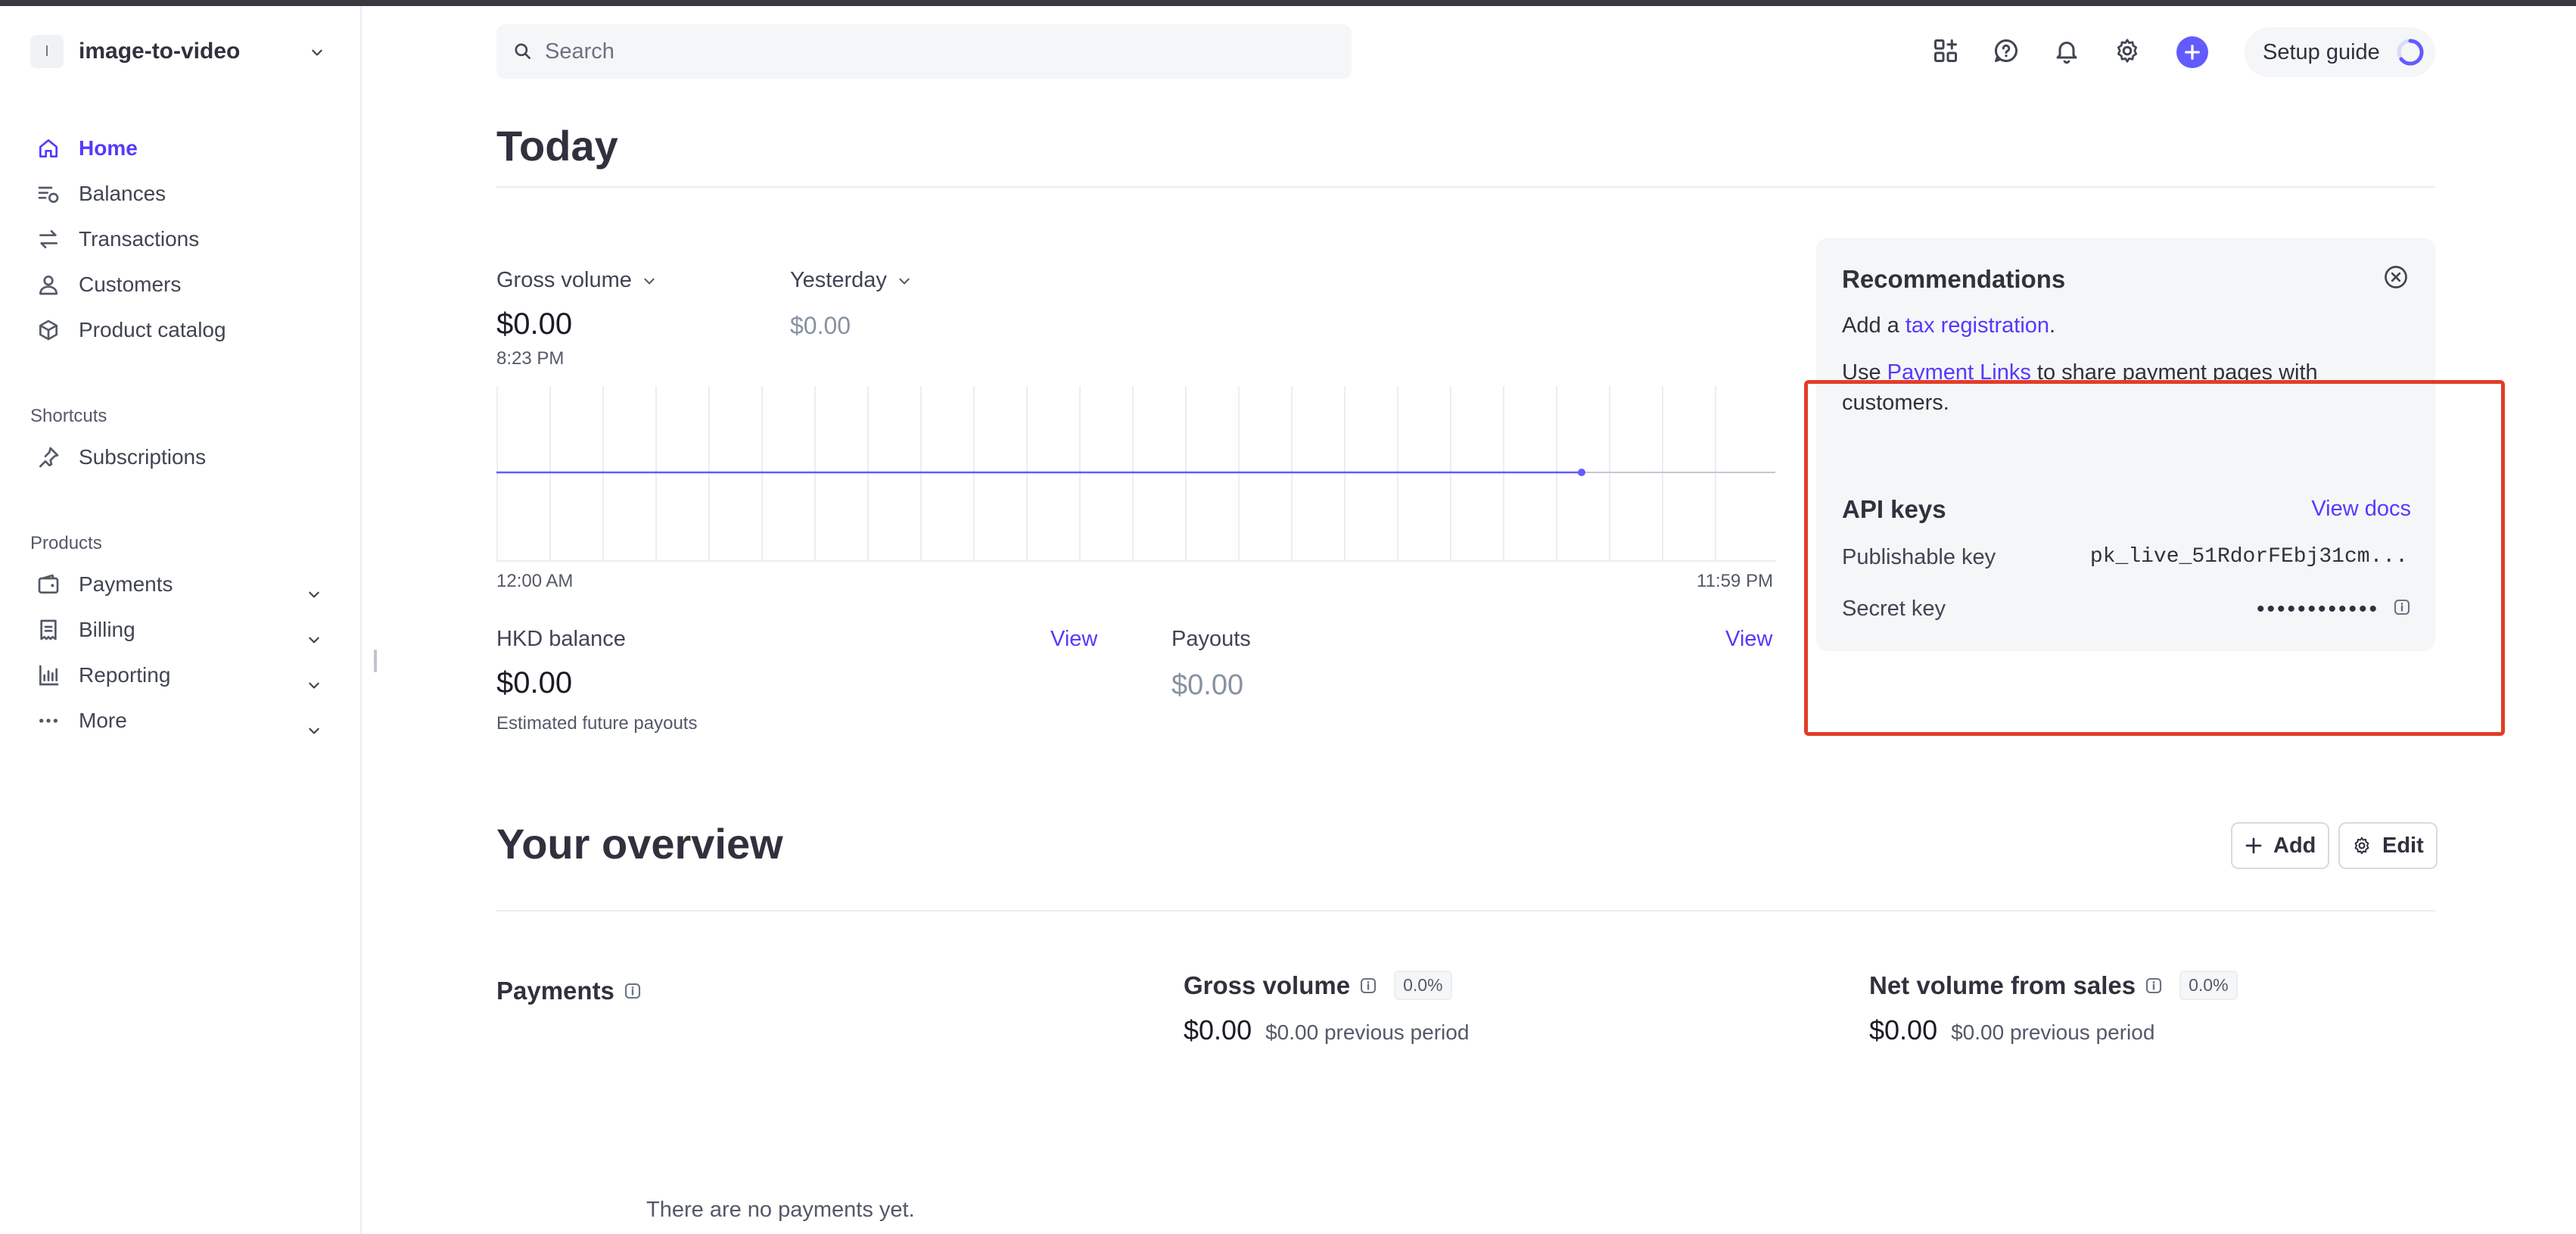 Image resolution: width=2576 pixels, height=1234 pixels. What do you see at coordinates (108, 148) in the screenshot?
I see `sidebar-item-label: Home` at bounding box center [108, 148].